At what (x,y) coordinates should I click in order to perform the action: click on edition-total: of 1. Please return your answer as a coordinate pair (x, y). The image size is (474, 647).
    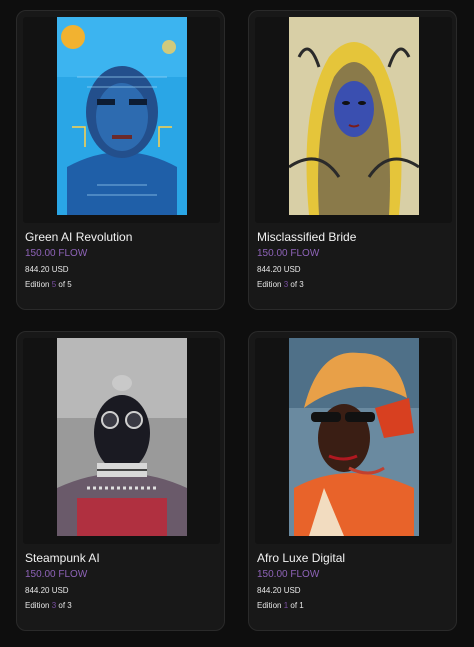
    Looking at the image, I should click on (297, 605).